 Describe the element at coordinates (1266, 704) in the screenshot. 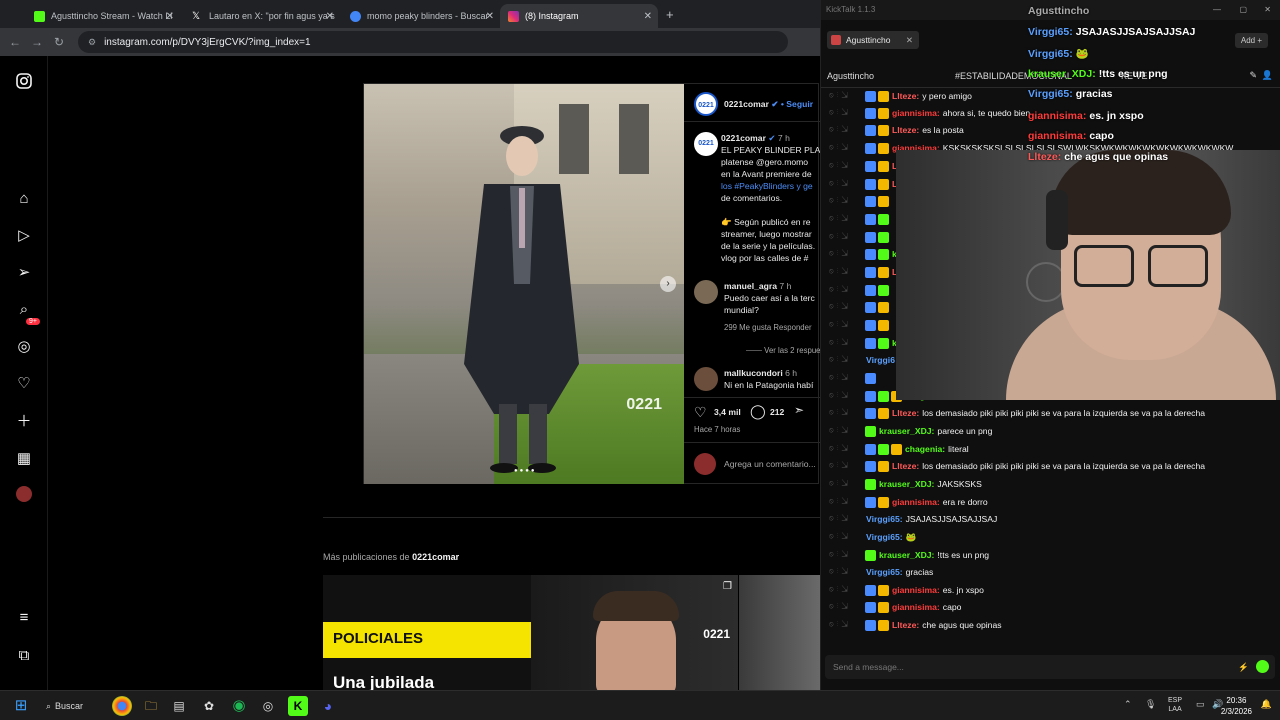

I see `notification-bell-icon: 🔔` at that location.